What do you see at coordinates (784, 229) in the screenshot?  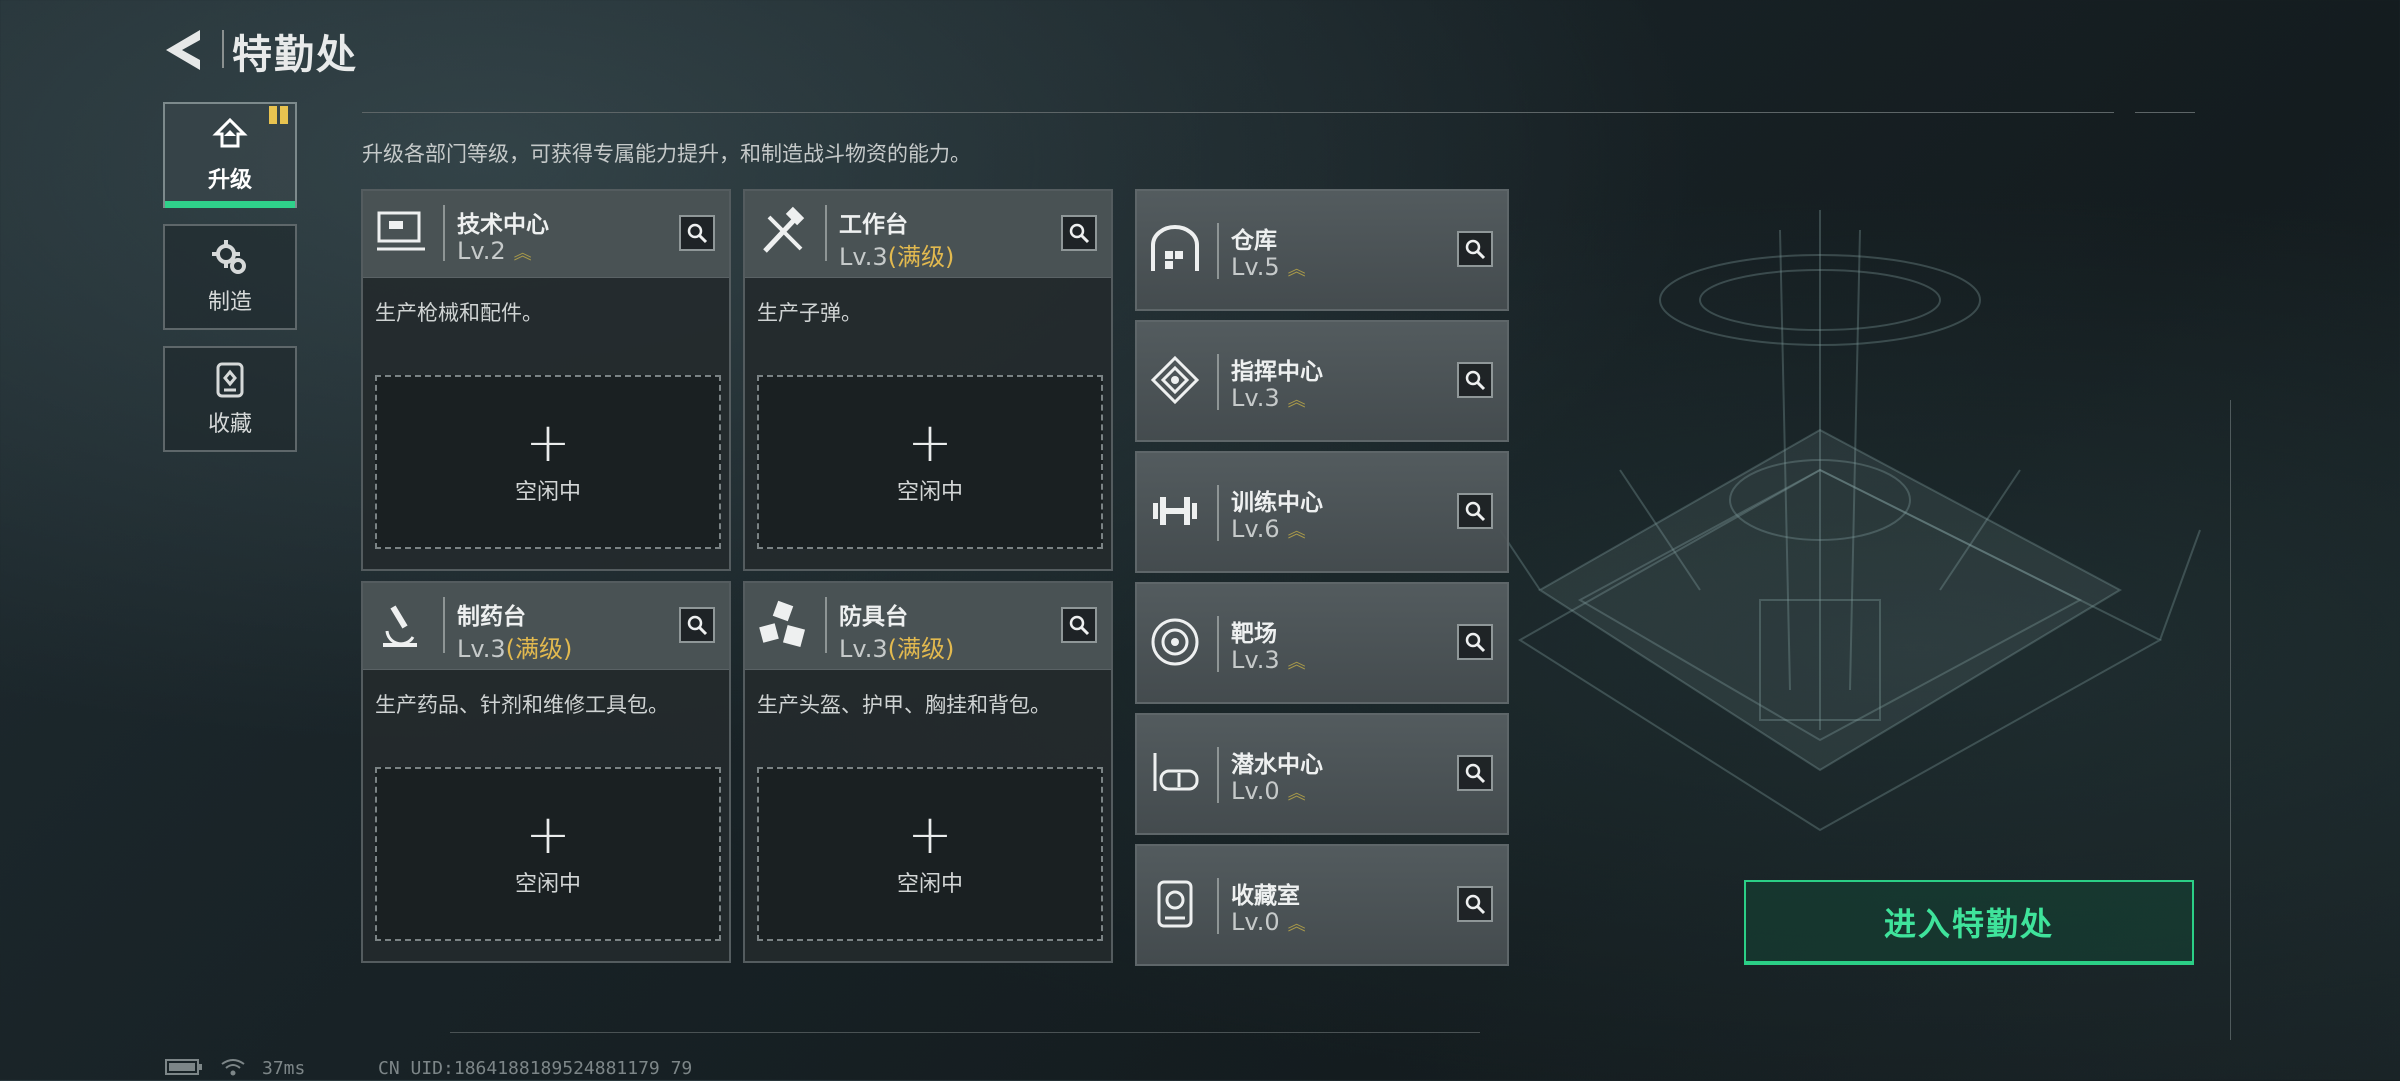 I see `tools-icon` at bounding box center [784, 229].